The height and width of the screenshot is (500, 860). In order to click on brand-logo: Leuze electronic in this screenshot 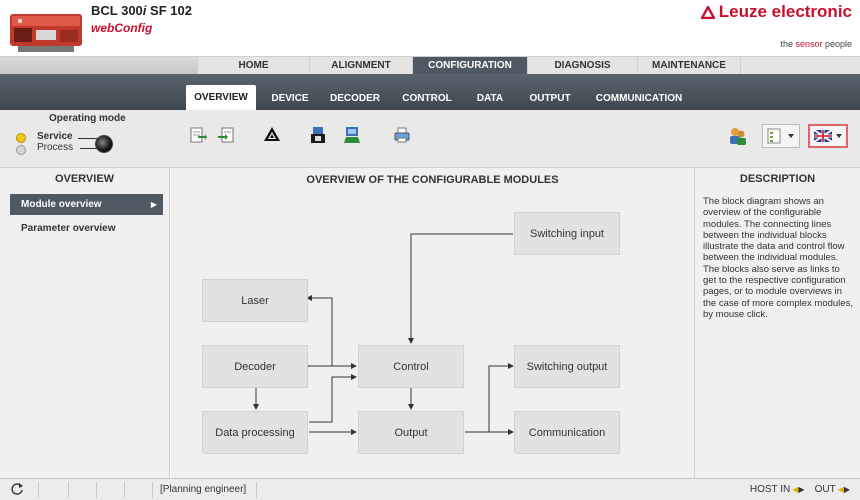, I will do `click(776, 12)`.